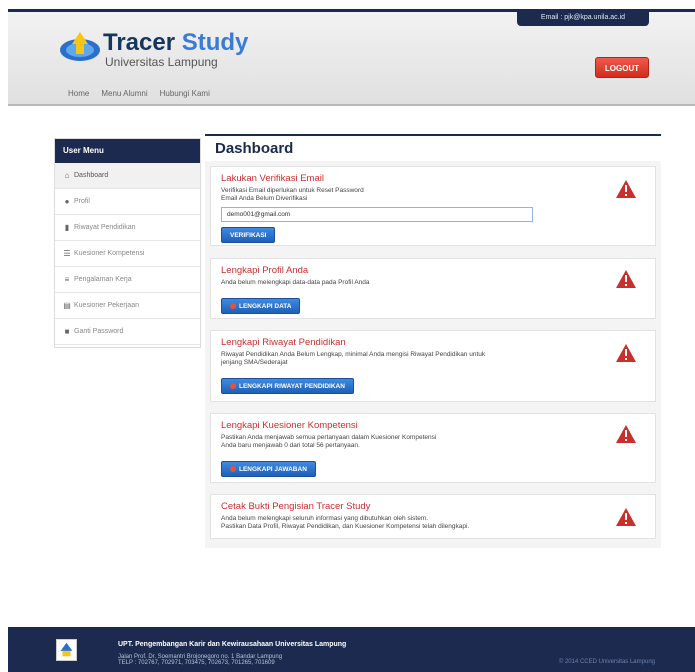 Image resolution: width=695 pixels, height=672 pixels. I want to click on brand-title-main: Tracer, so click(142, 42).